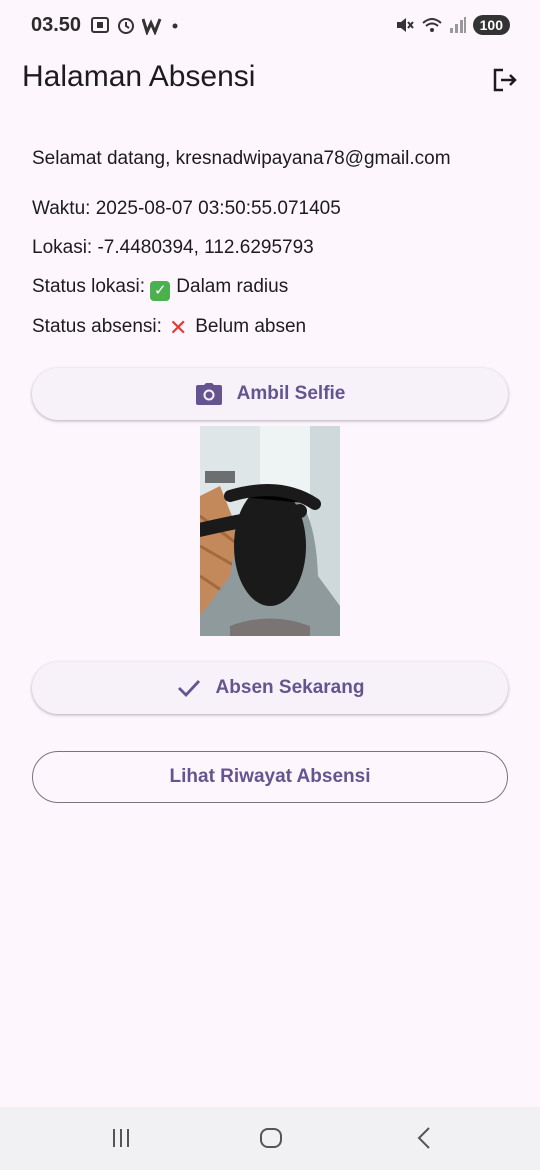 The image size is (540, 1170). What do you see at coordinates (405, 25) in the screenshot?
I see `mute-icon` at bounding box center [405, 25].